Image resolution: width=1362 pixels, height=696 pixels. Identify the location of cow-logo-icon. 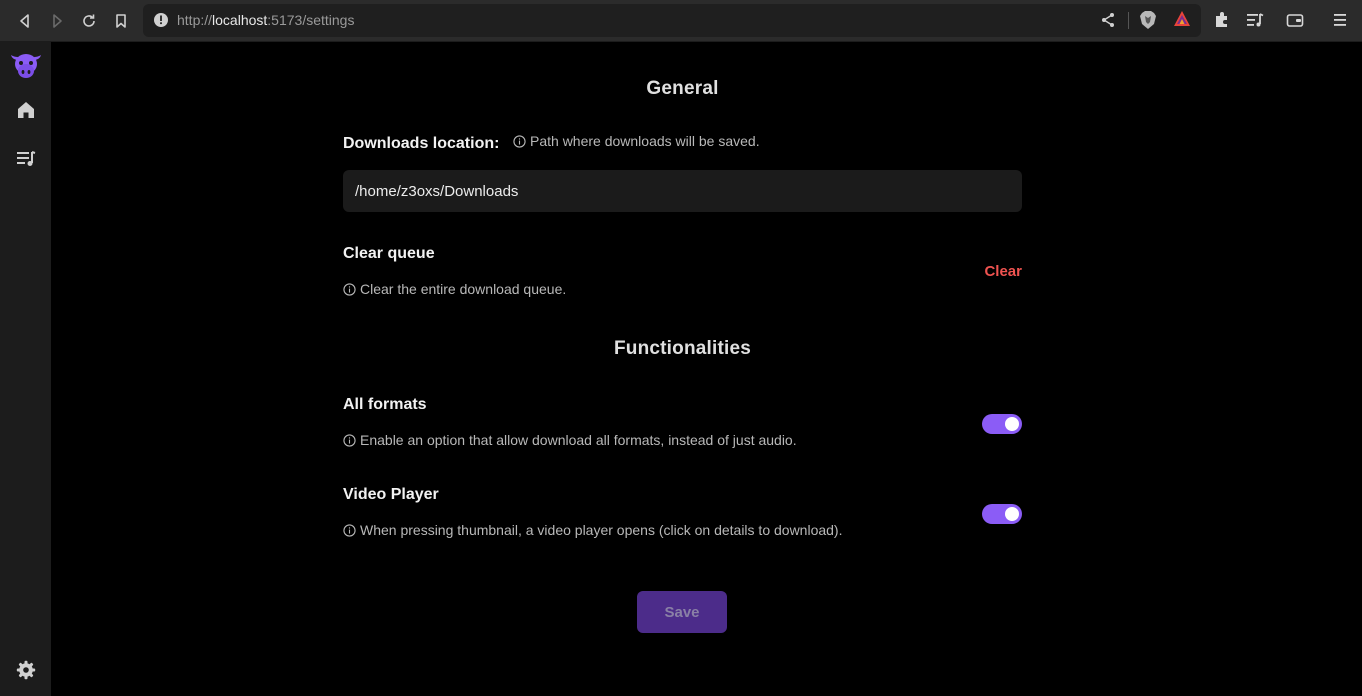
(26, 65).